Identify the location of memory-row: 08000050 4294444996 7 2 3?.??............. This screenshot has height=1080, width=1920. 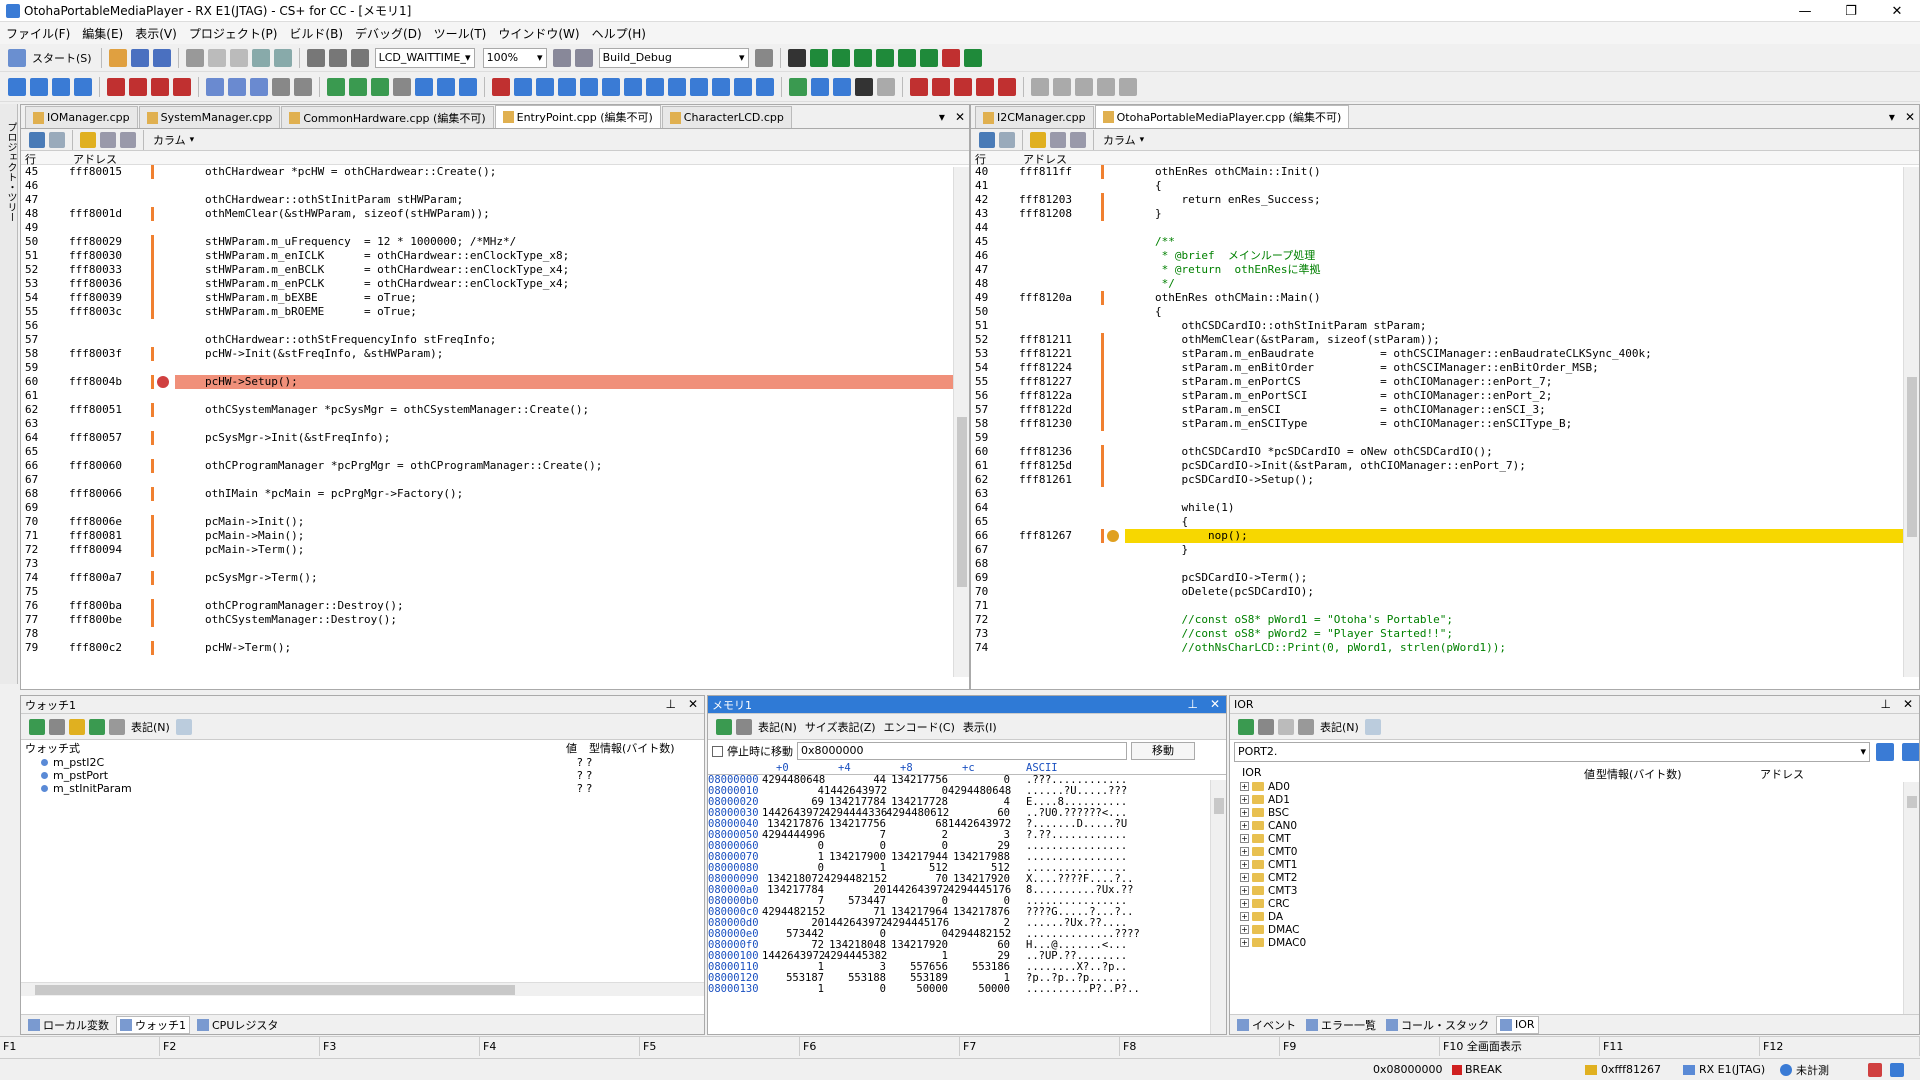
(967, 835).